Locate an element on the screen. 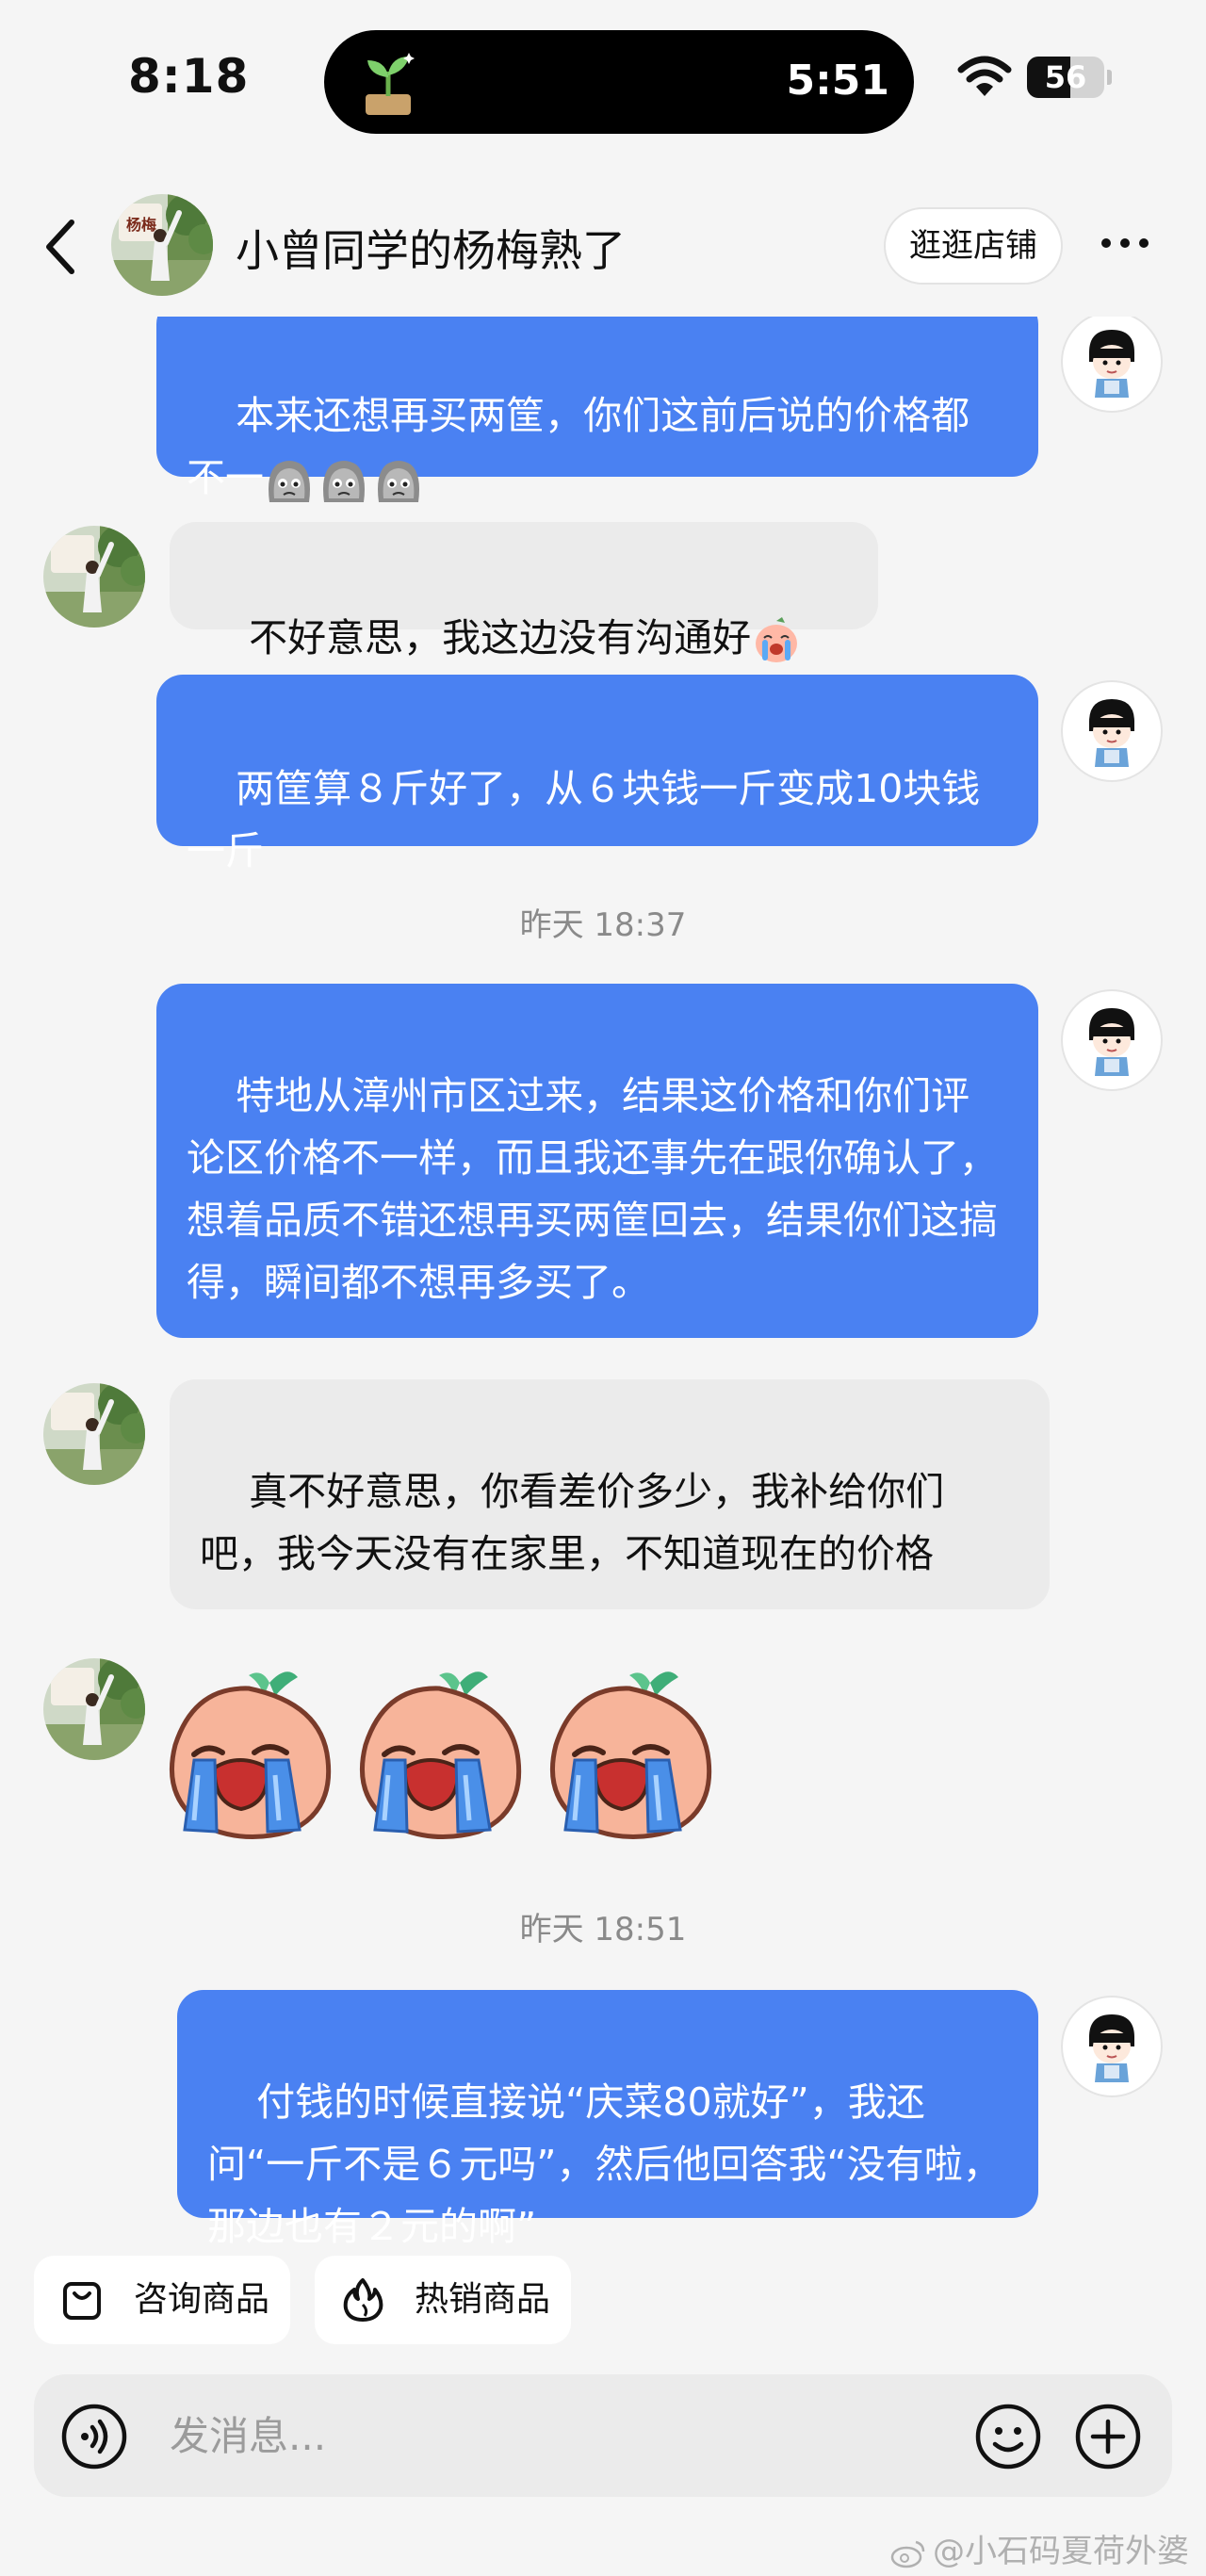 This screenshot has width=1206, height=2576. voice-icon is located at coordinates (94, 2436).